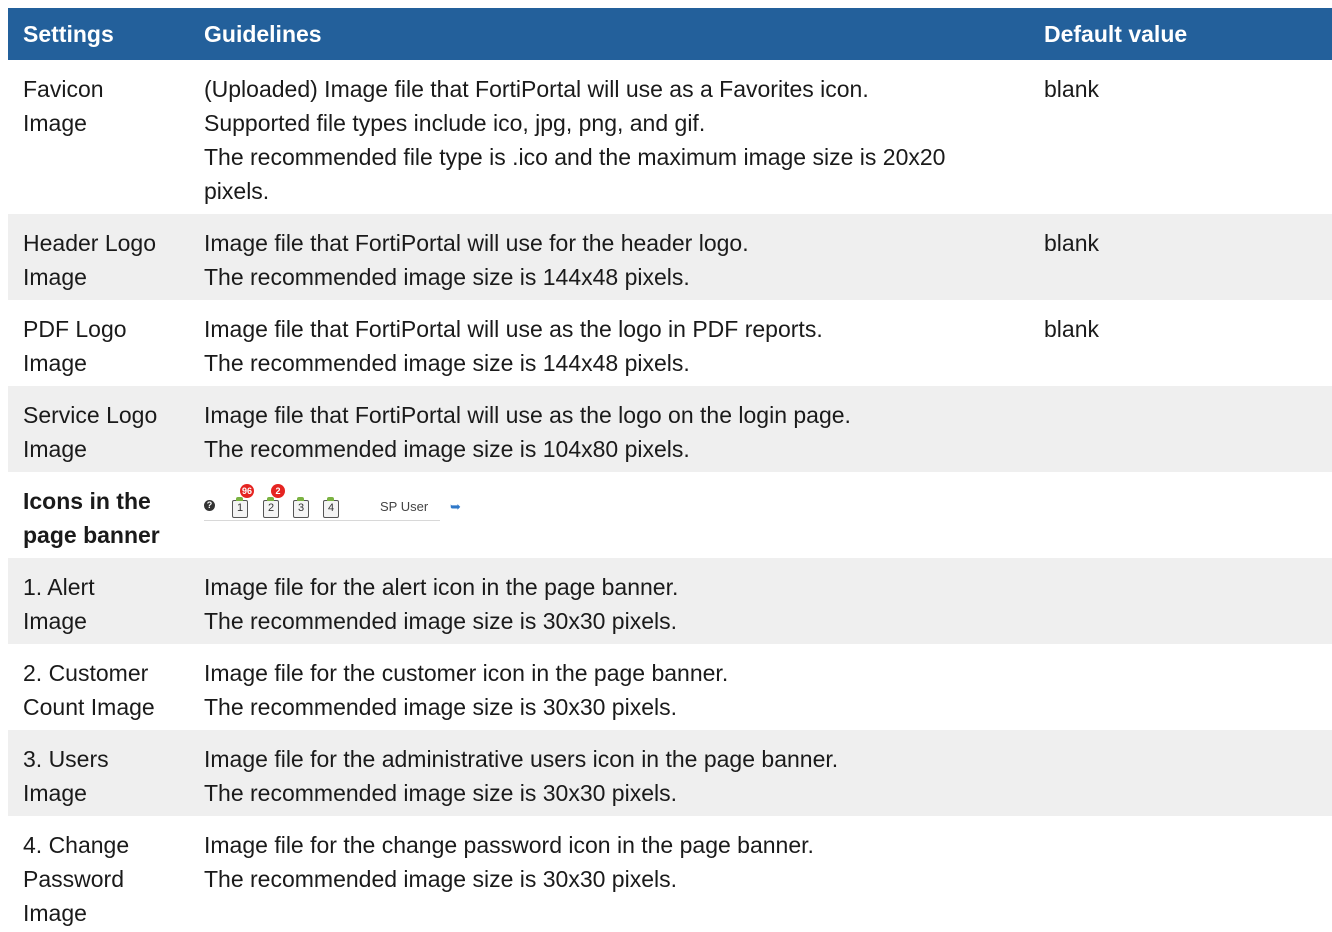 The height and width of the screenshot is (932, 1332). Describe the element at coordinates (609, 34) in the screenshot. I see `header-guidelines: Guidelines` at that location.